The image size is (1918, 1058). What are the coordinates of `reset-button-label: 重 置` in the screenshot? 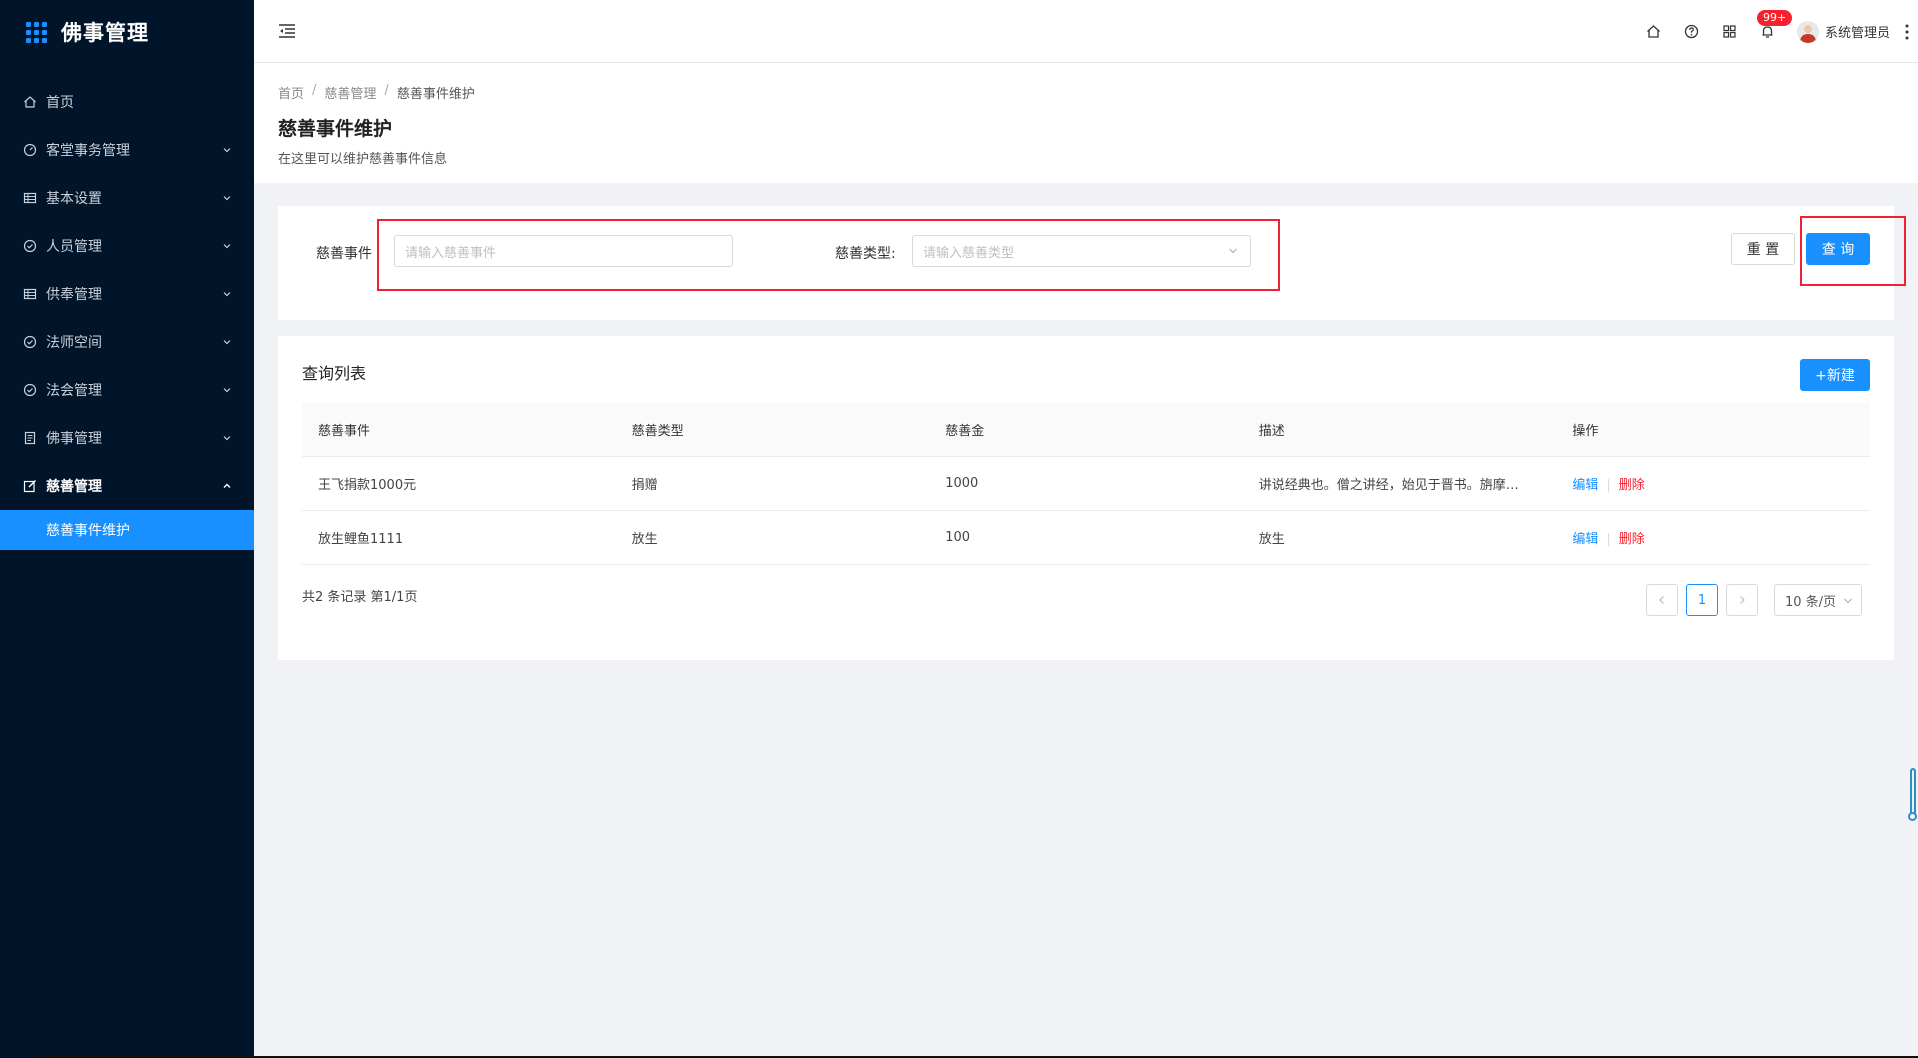 It's located at (1763, 250).